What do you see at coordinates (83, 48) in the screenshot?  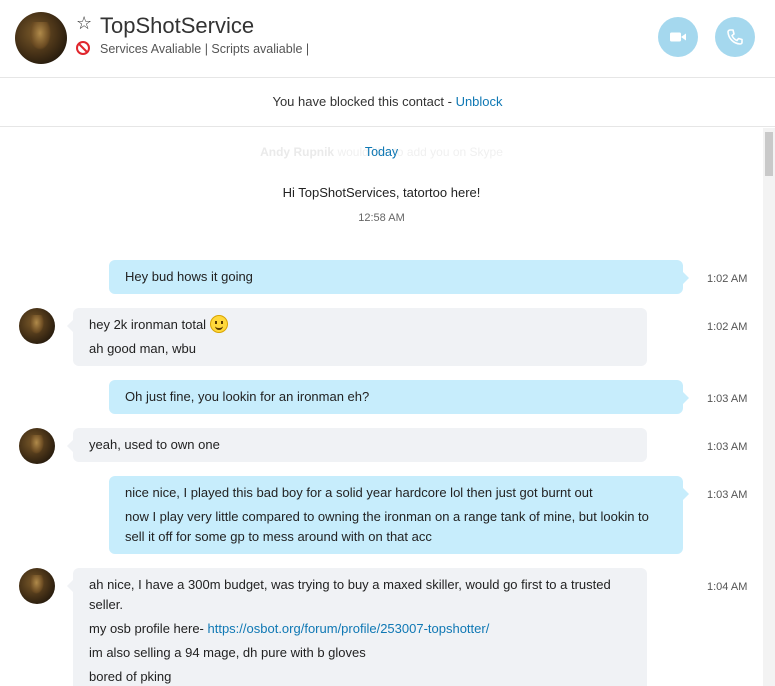 I see `blocked-icon` at bounding box center [83, 48].